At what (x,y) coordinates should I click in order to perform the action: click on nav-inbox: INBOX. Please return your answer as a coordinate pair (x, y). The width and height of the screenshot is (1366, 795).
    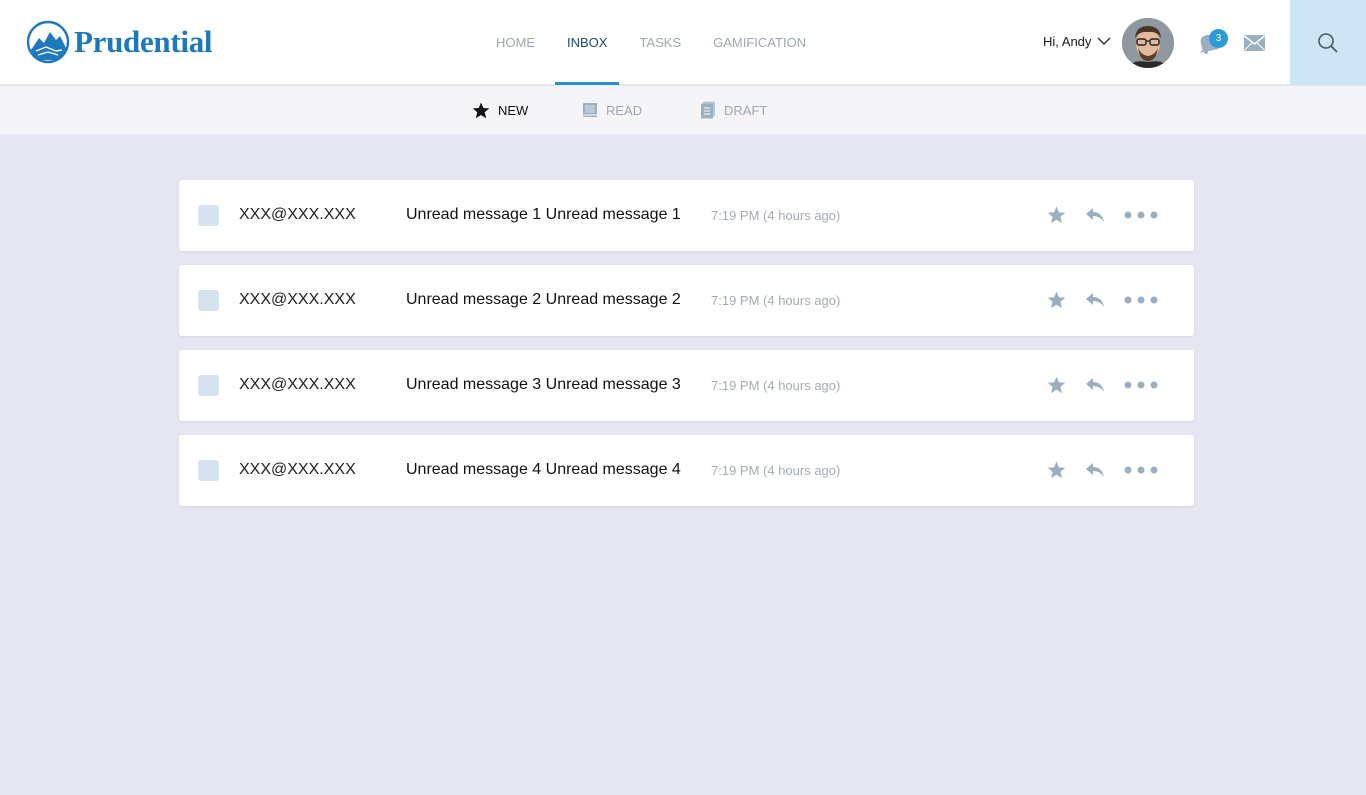
    Looking at the image, I should click on (591, 42).